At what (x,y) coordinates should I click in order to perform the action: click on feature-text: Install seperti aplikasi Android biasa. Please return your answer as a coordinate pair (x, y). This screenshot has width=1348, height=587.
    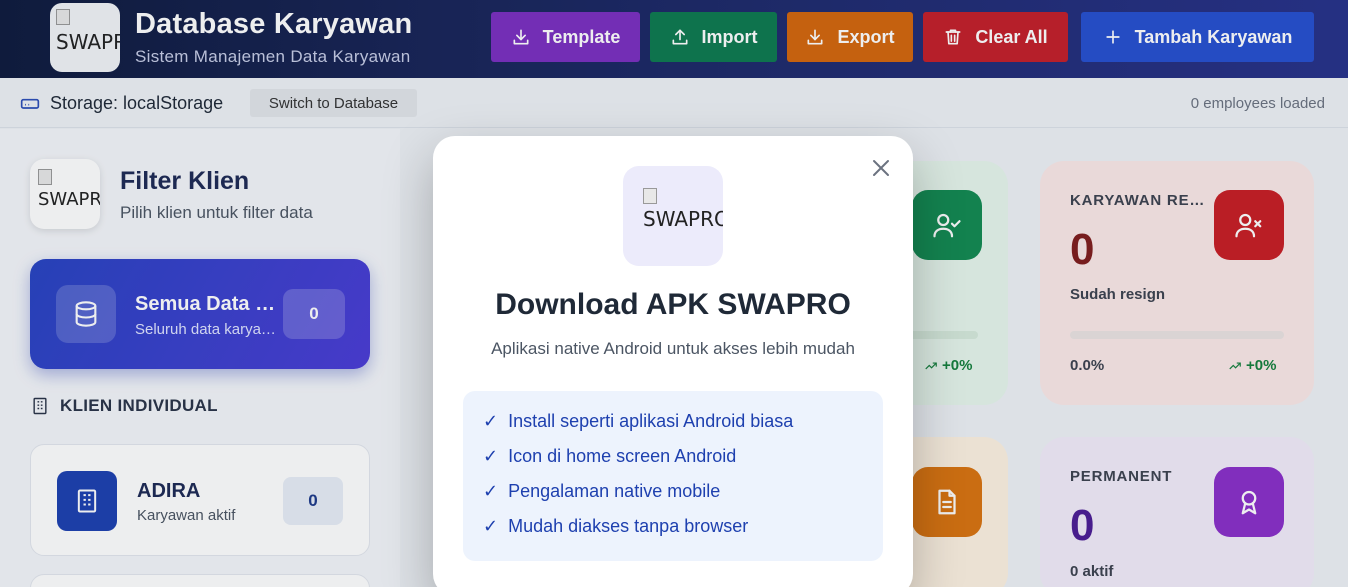
    Looking at the image, I should click on (651, 421).